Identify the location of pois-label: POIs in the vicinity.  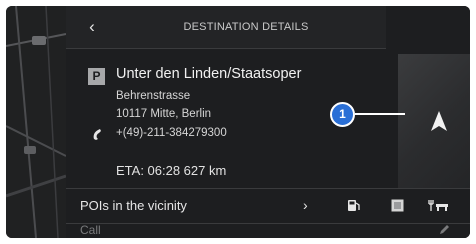
(133, 205).